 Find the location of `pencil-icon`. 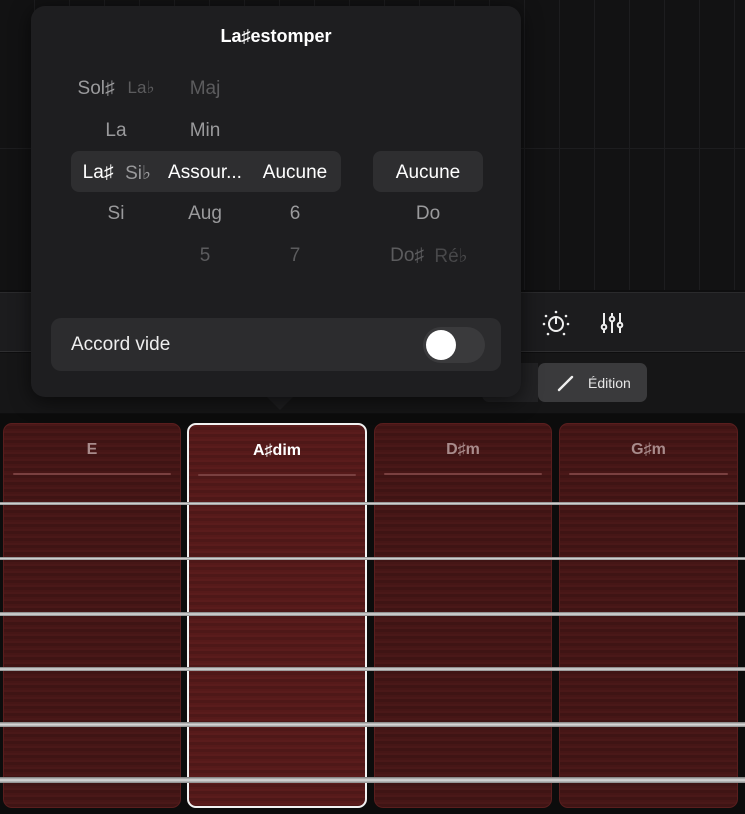

pencil-icon is located at coordinates (565, 383).